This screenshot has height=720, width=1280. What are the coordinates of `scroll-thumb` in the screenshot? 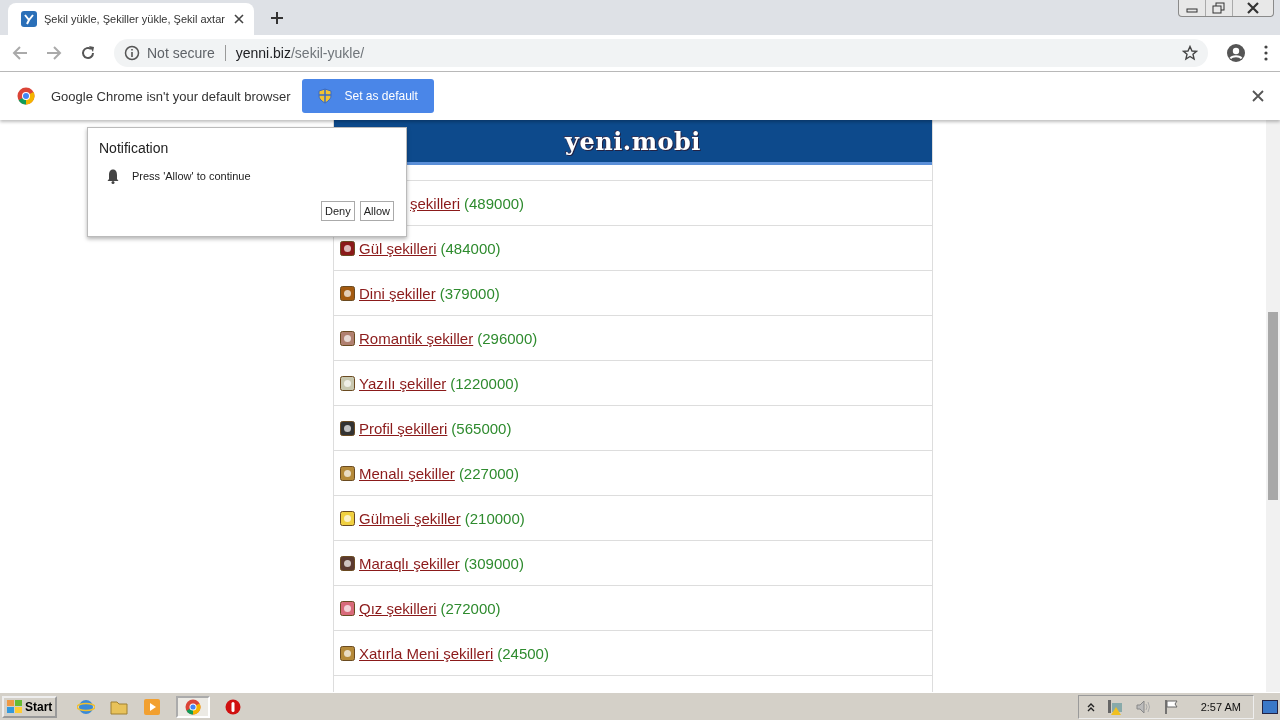 It's located at (1273, 406).